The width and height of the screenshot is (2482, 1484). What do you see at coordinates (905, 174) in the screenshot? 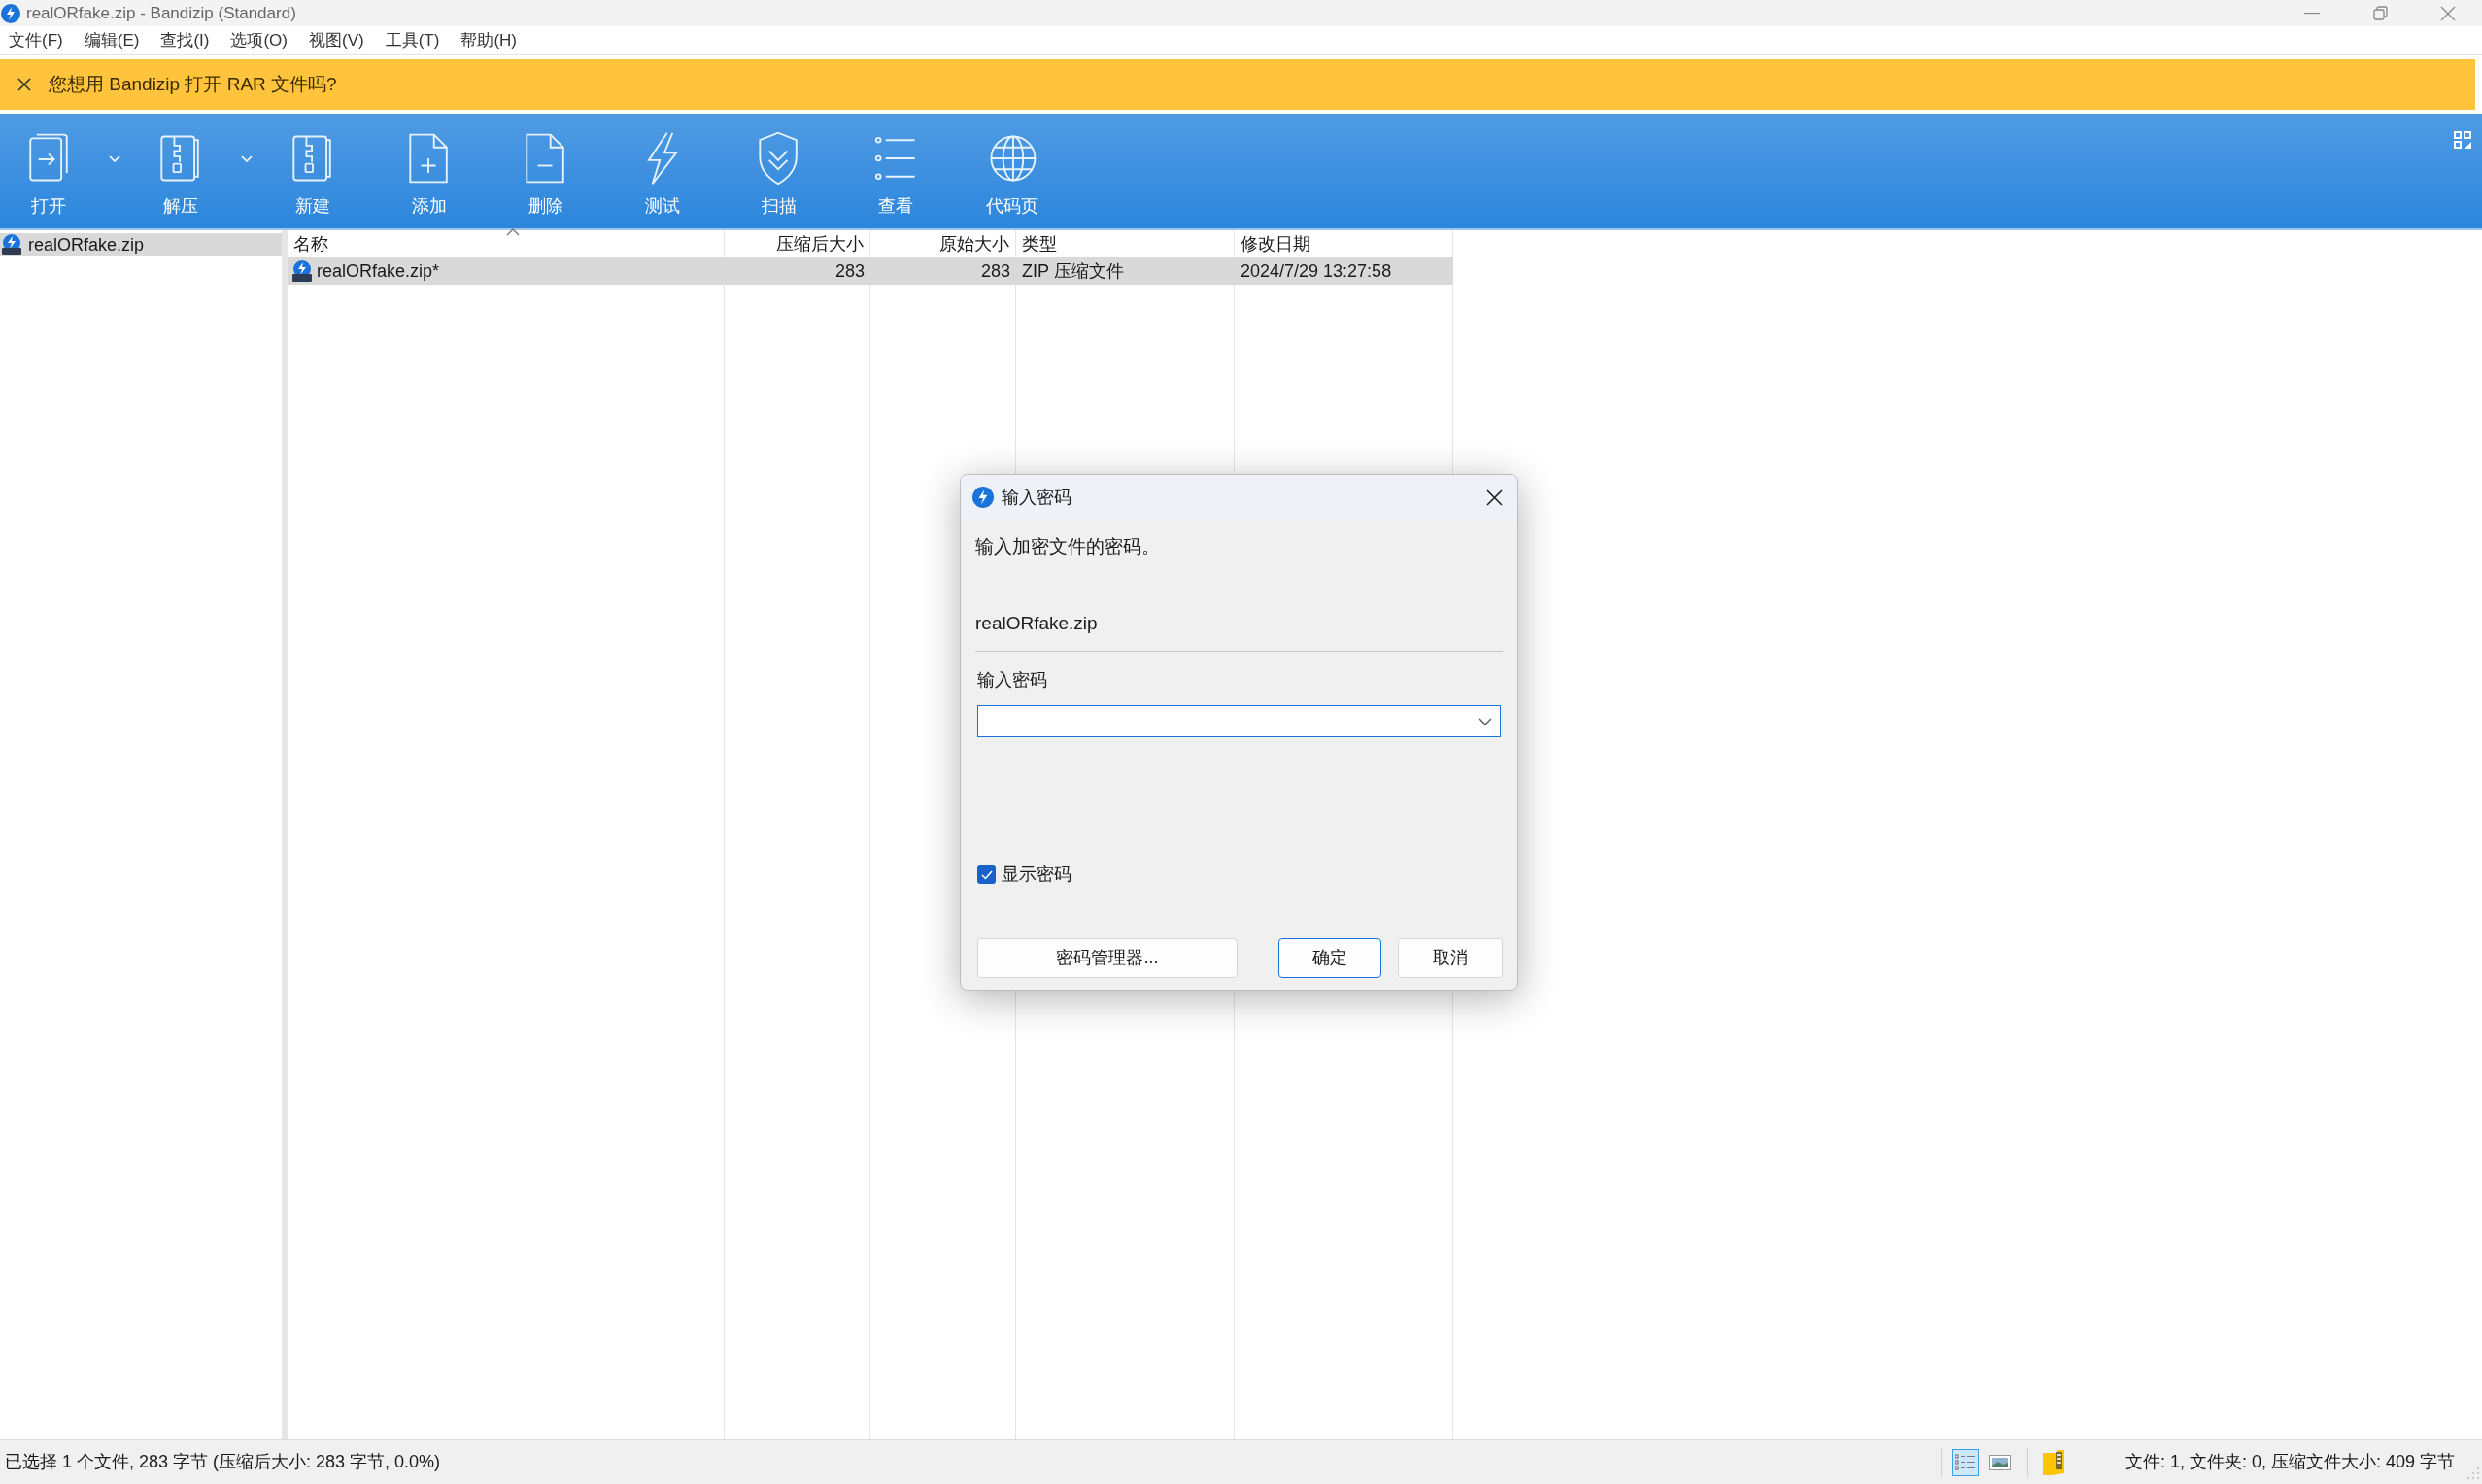
I see `toolbar-button: 查看` at bounding box center [905, 174].